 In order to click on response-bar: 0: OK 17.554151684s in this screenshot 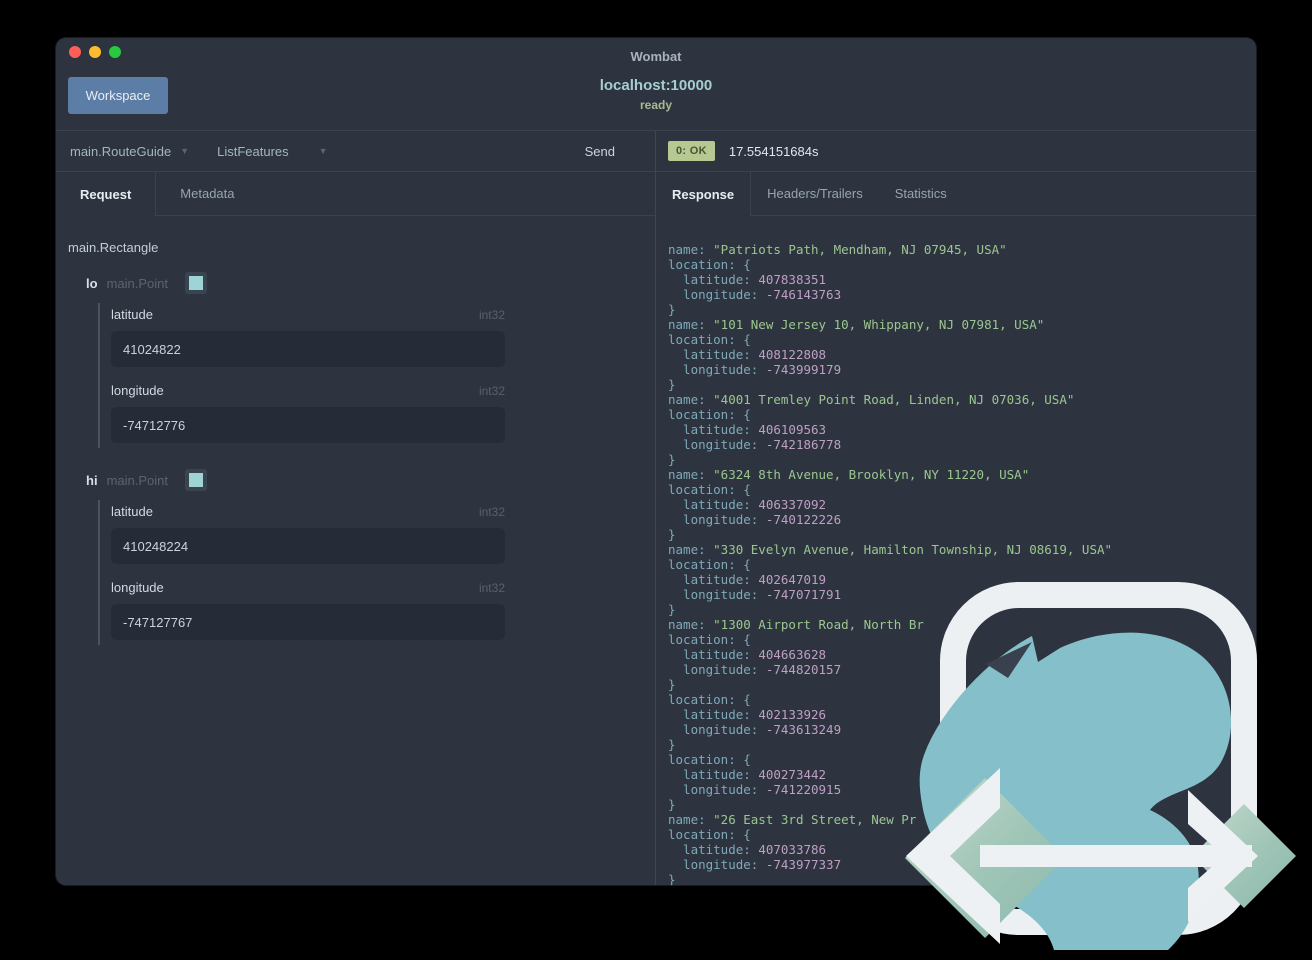, I will do `click(956, 151)`.